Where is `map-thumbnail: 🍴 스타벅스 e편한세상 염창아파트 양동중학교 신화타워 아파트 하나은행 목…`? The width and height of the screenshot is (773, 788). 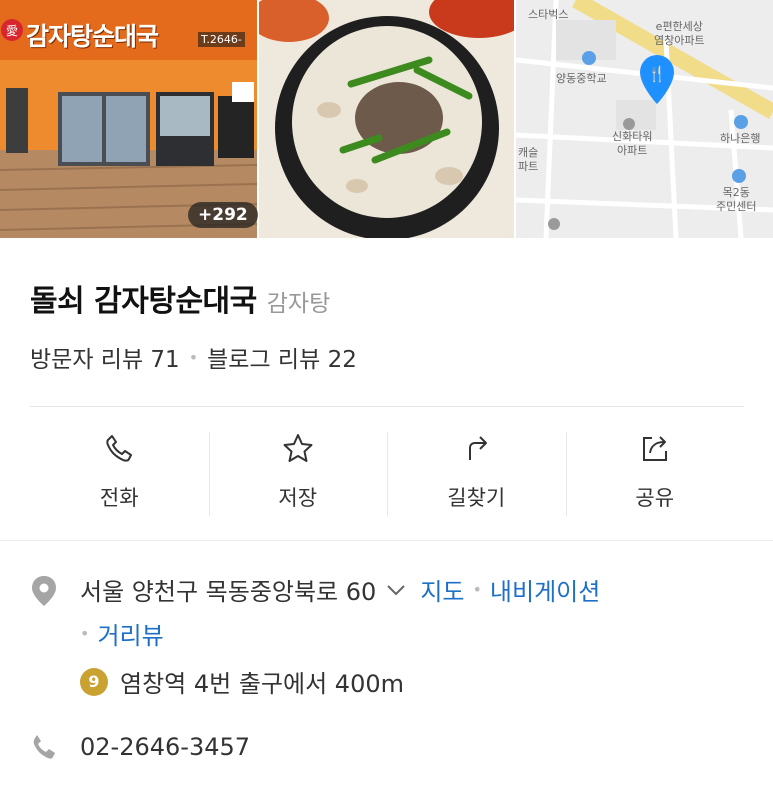
map-thumbnail: 🍴 스타벅스 e편한세상 염창아파트 양동중학교 신화타워 아파트 하나은행 목… is located at coordinates (644, 119).